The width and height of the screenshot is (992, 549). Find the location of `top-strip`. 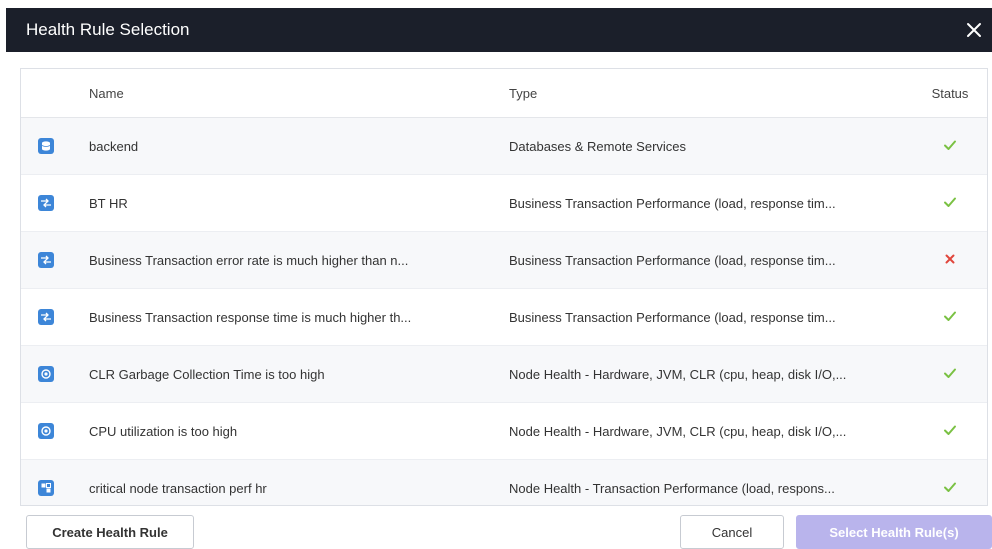

top-strip is located at coordinates (496, 4).